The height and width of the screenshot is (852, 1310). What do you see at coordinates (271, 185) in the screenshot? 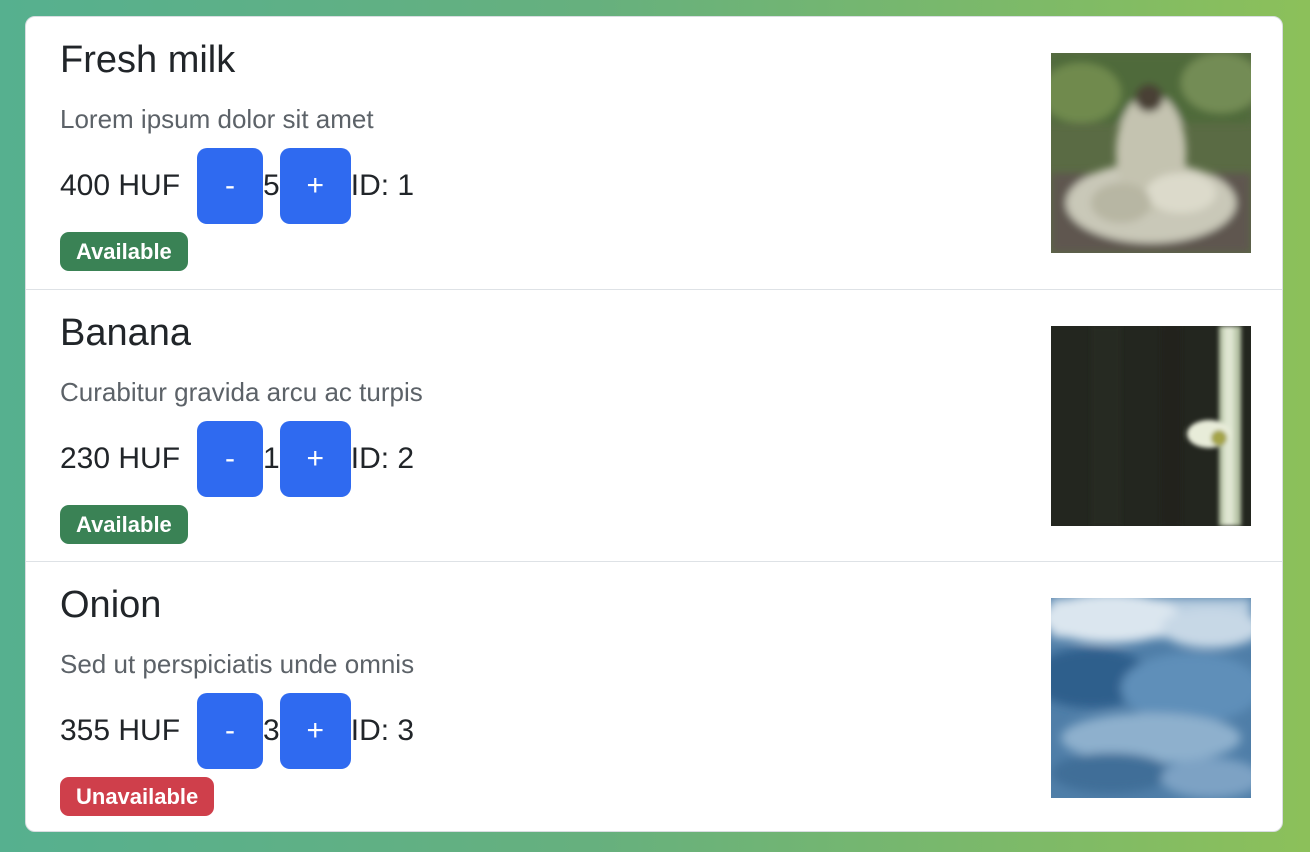
I see `quantity-value: 5` at bounding box center [271, 185].